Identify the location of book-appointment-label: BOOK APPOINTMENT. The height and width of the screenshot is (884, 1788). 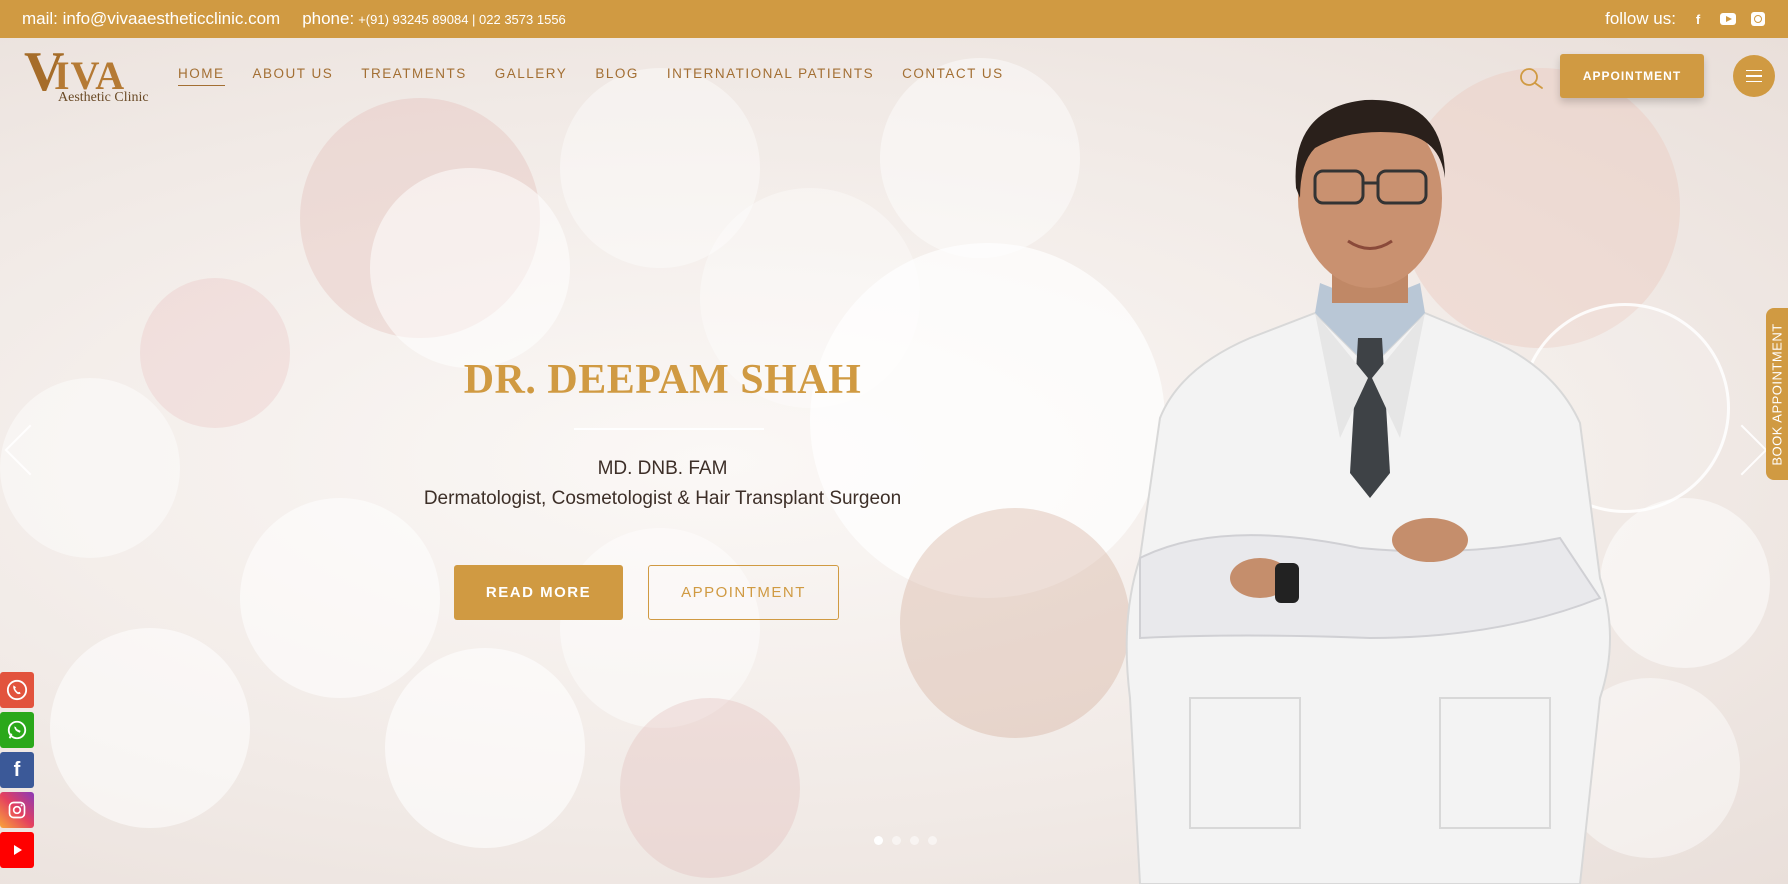
(1777, 394).